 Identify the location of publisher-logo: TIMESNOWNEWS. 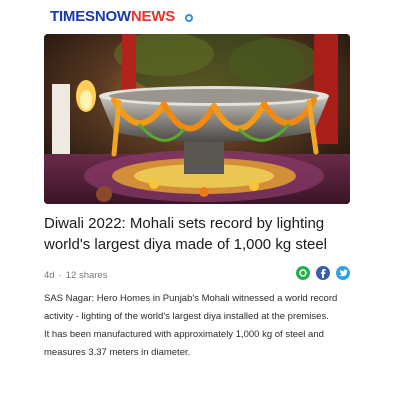
(112, 17).